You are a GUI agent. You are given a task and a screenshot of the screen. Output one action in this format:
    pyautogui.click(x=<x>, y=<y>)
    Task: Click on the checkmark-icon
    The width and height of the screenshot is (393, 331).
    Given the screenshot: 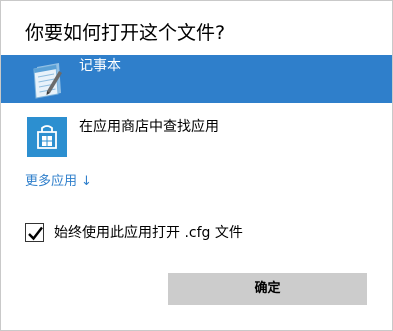 What is the action you would take?
    pyautogui.click(x=35, y=233)
    